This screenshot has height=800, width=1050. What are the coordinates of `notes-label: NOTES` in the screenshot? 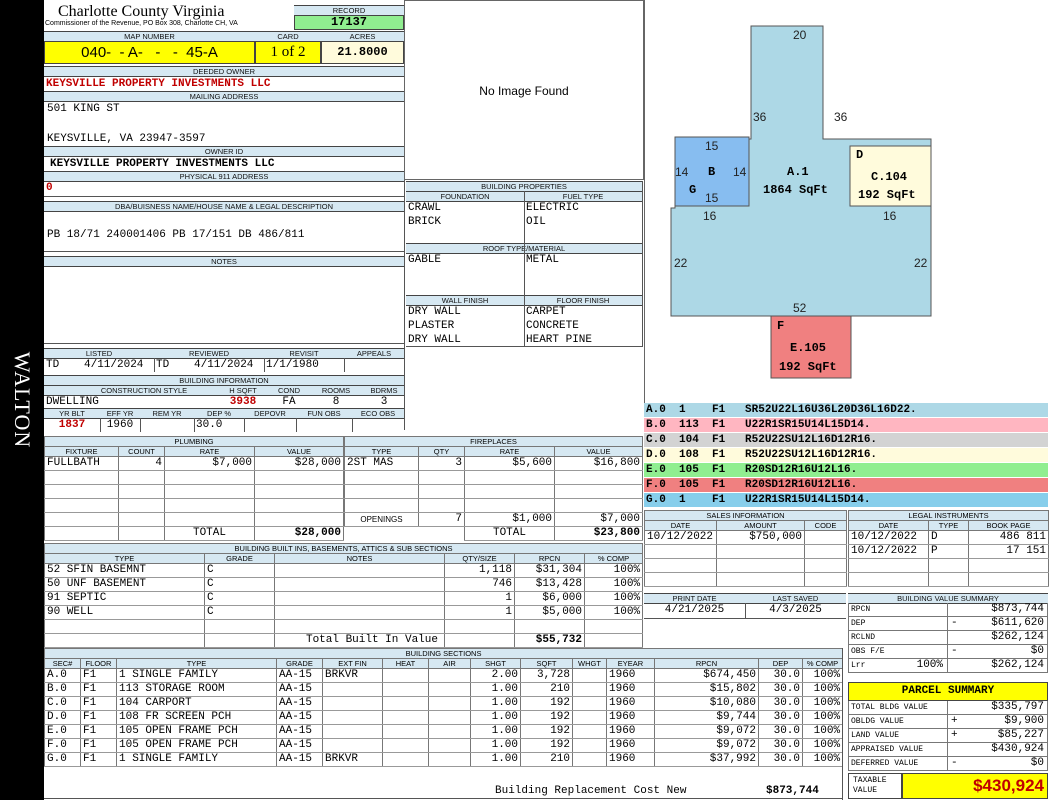 It's located at (224, 261).